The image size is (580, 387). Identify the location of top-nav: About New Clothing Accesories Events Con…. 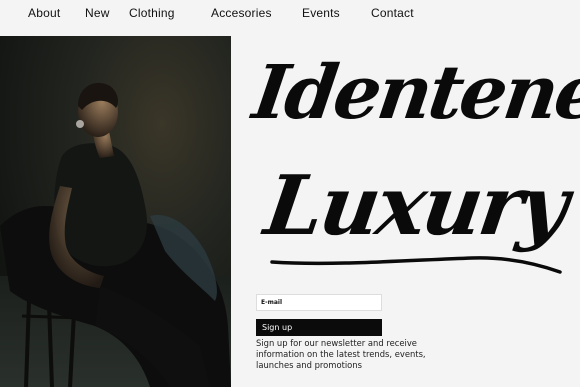
(290, 18).